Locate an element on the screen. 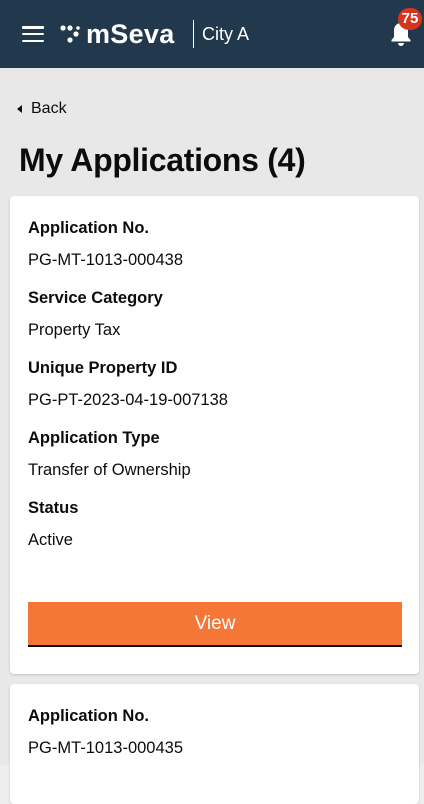 This screenshot has width=424, height=804. application-no-value: PG-MT-1013-000438 is located at coordinates (106, 260).